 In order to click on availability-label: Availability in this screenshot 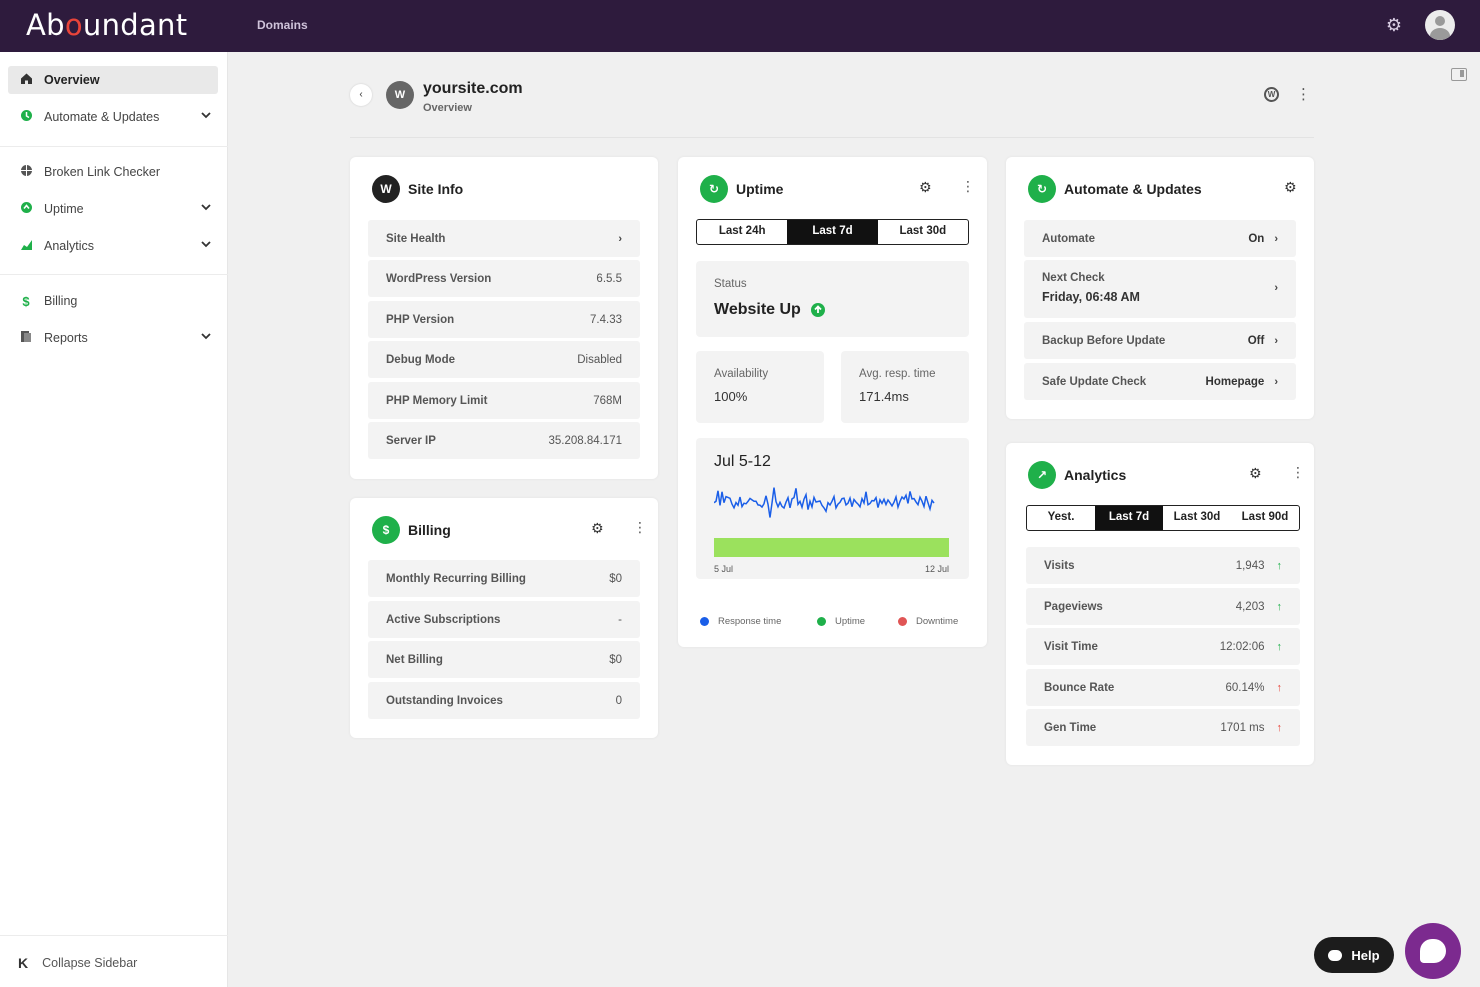, I will do `click(741, 374)`.